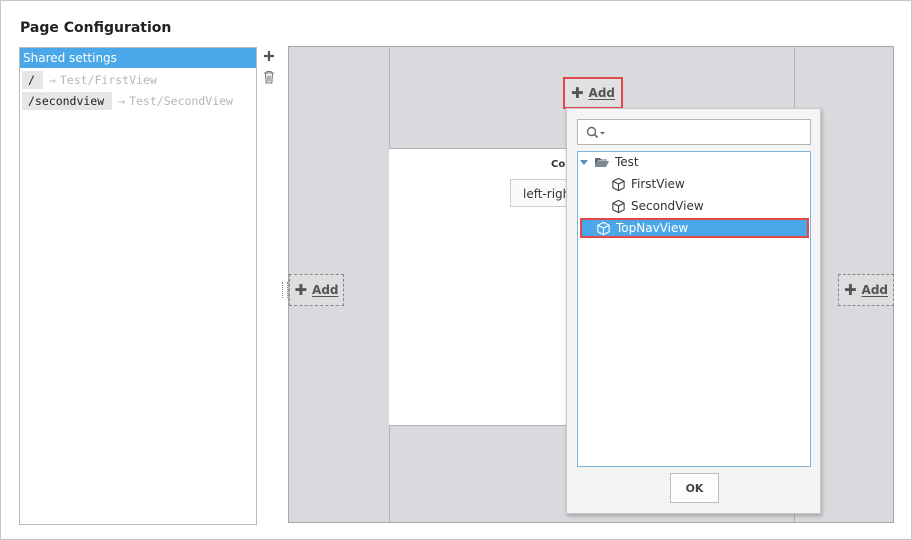 The image size is (912, 540). I want to click on add-top-button: ✚ Add, so click(593, 93).